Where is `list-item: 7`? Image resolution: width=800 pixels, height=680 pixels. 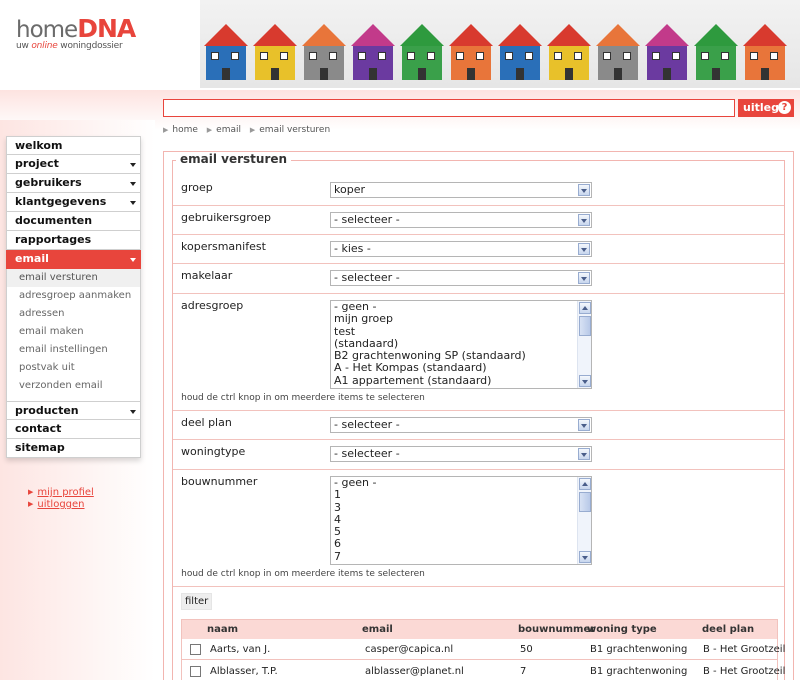 list-item: 7 is located at coordinates (461, 556).